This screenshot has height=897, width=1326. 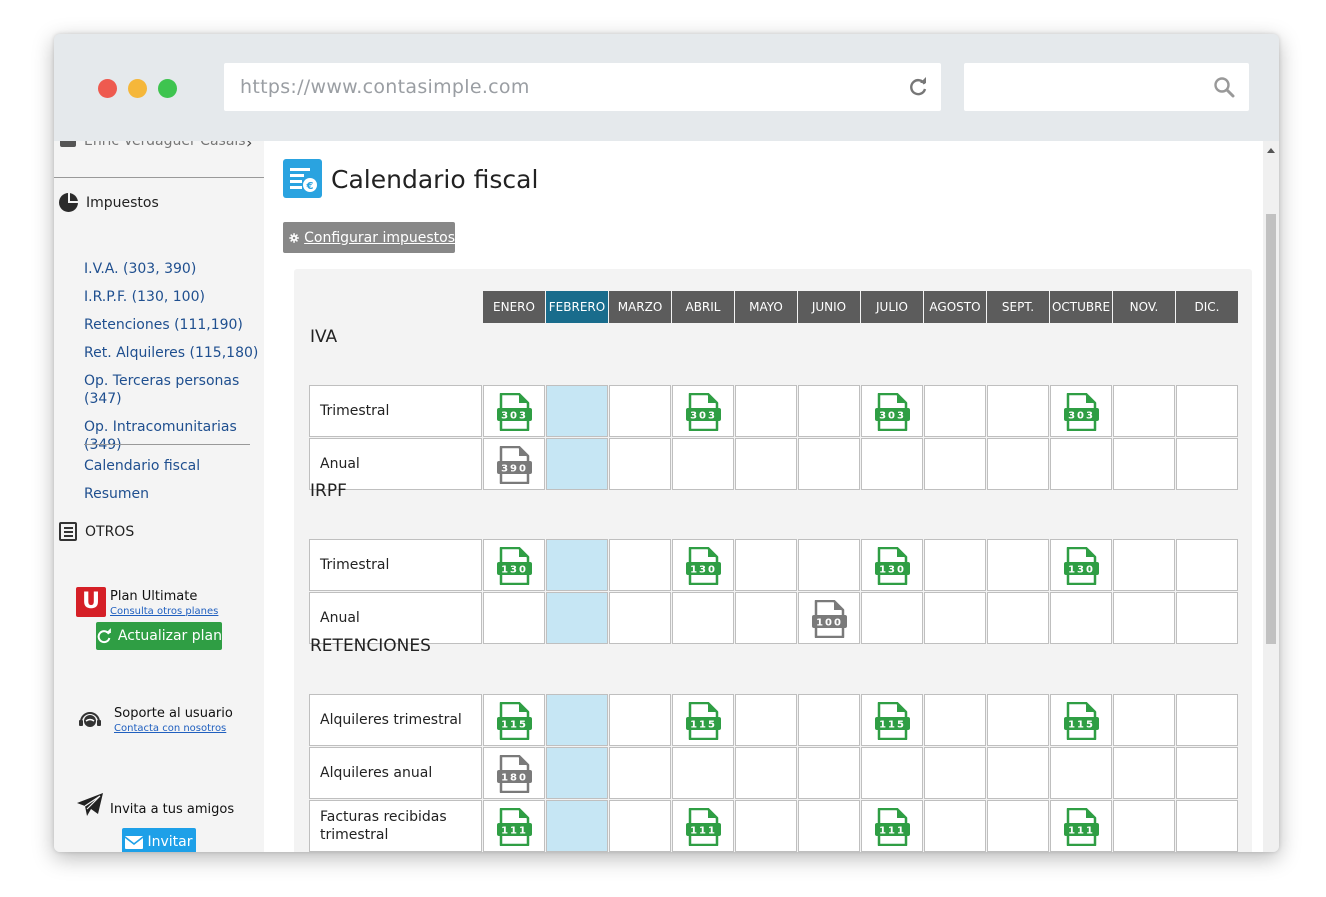 What do you see at coordinates (159, 636) in the screenshot?
I see `update-plan-button: Actualizar plan` at bounding box center [159, 636].